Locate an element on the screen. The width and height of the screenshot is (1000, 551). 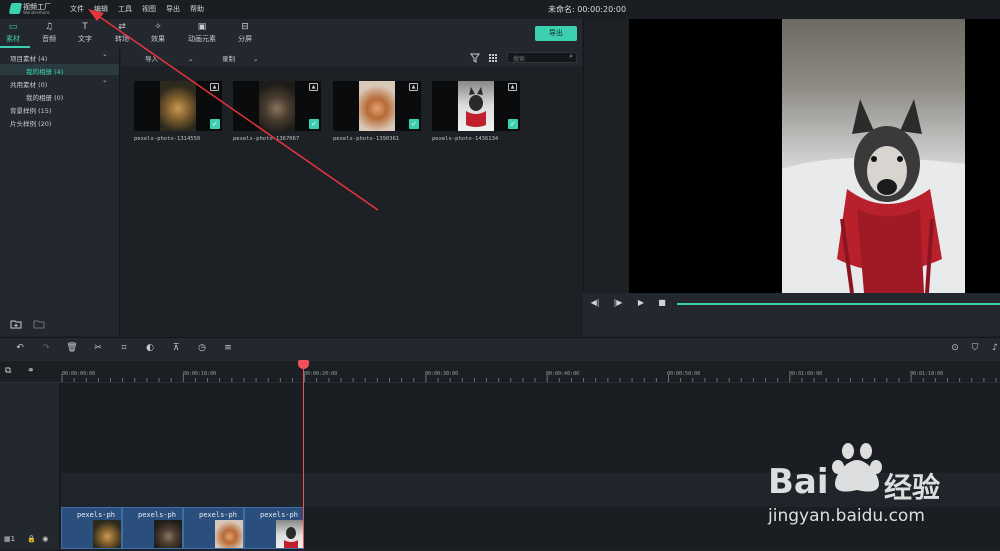
speed-icon: ◷ is located at coordinates (202, 348).